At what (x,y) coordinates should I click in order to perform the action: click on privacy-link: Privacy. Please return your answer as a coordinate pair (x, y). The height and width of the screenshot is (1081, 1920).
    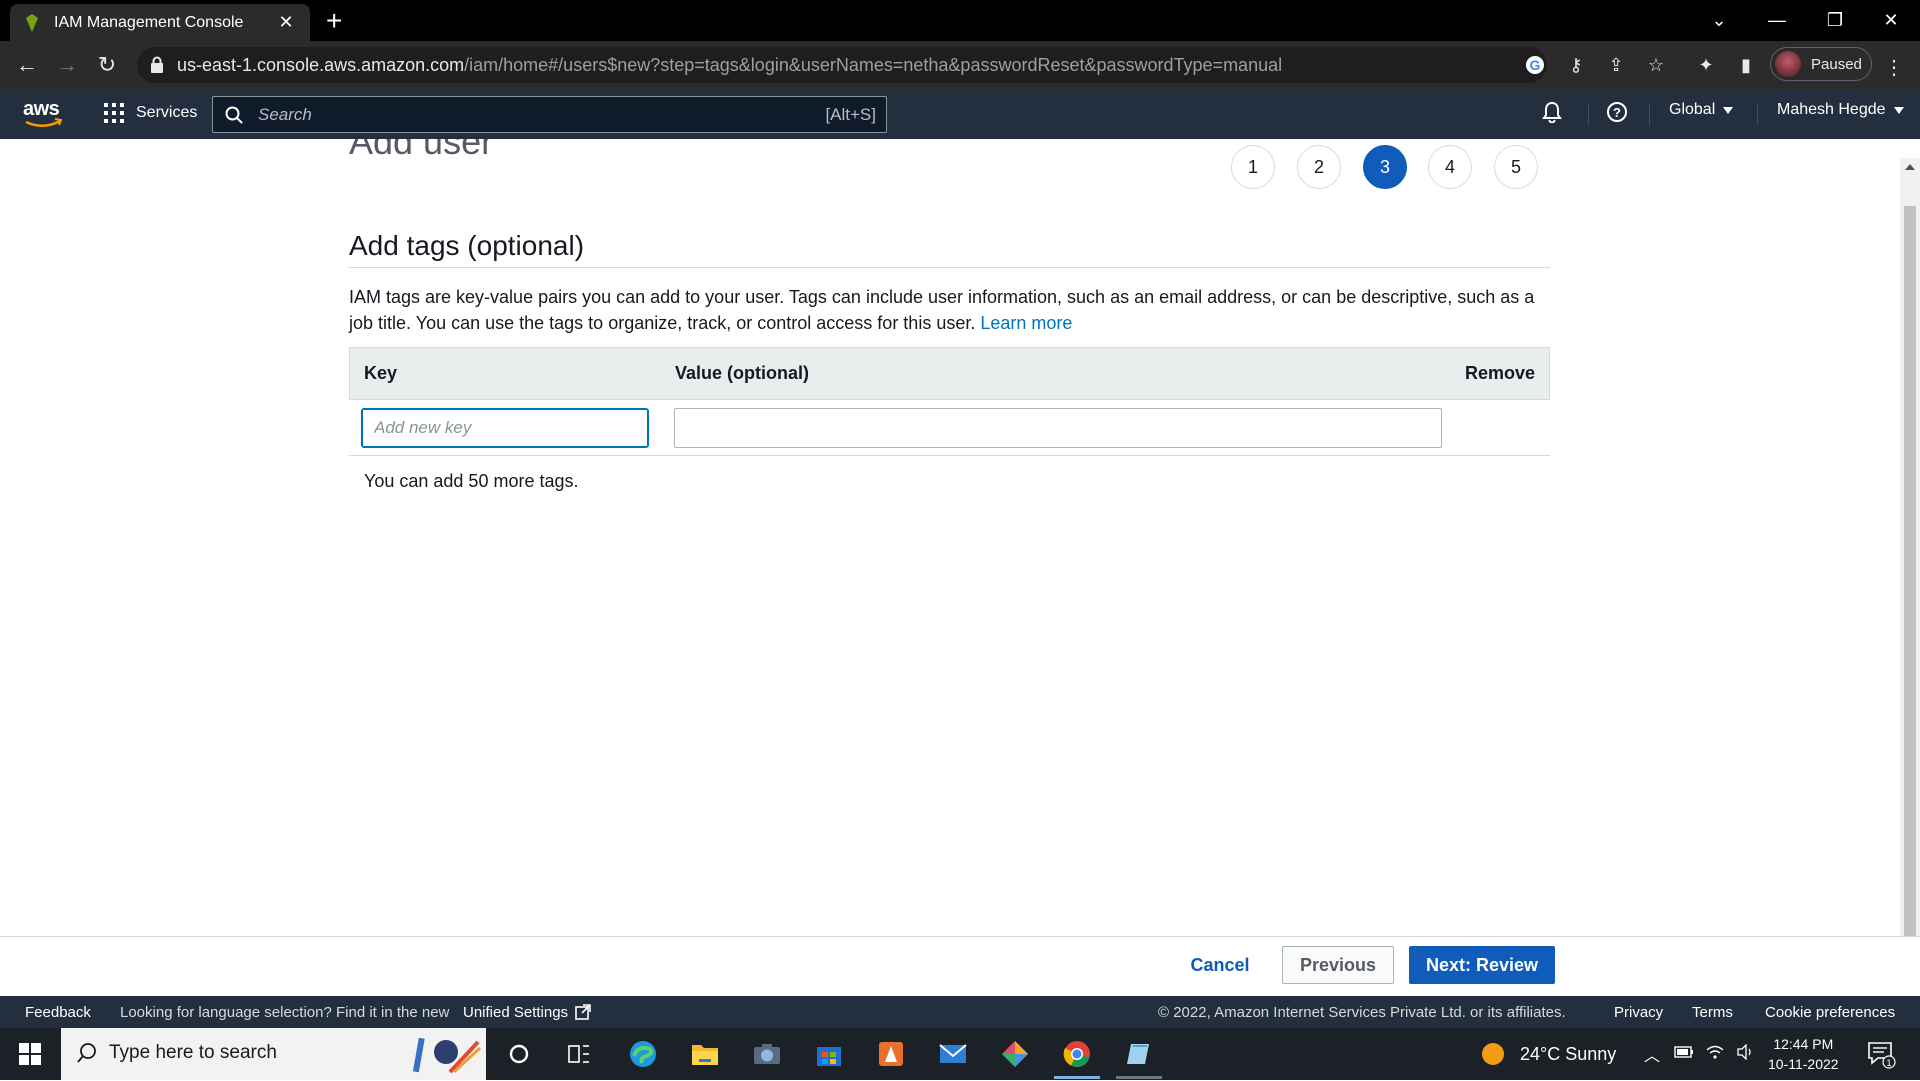
    Looking at the image, I should click on (1638, 1012).